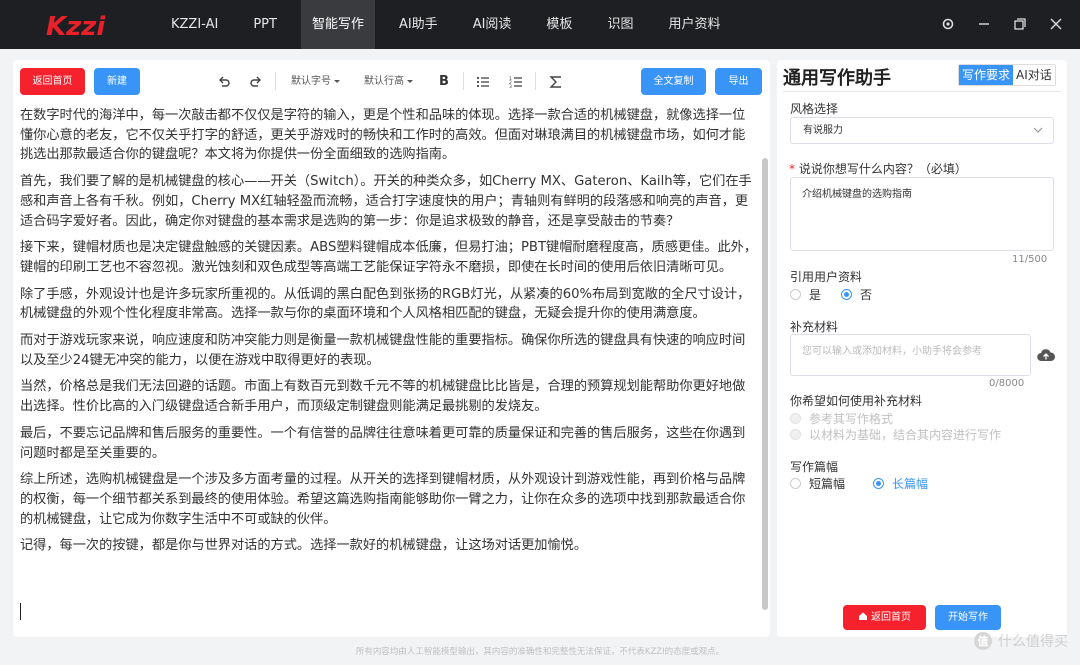  Describe the element at coordinates (1020, 24) in the screenshot. I see `restore-icon` at that location.